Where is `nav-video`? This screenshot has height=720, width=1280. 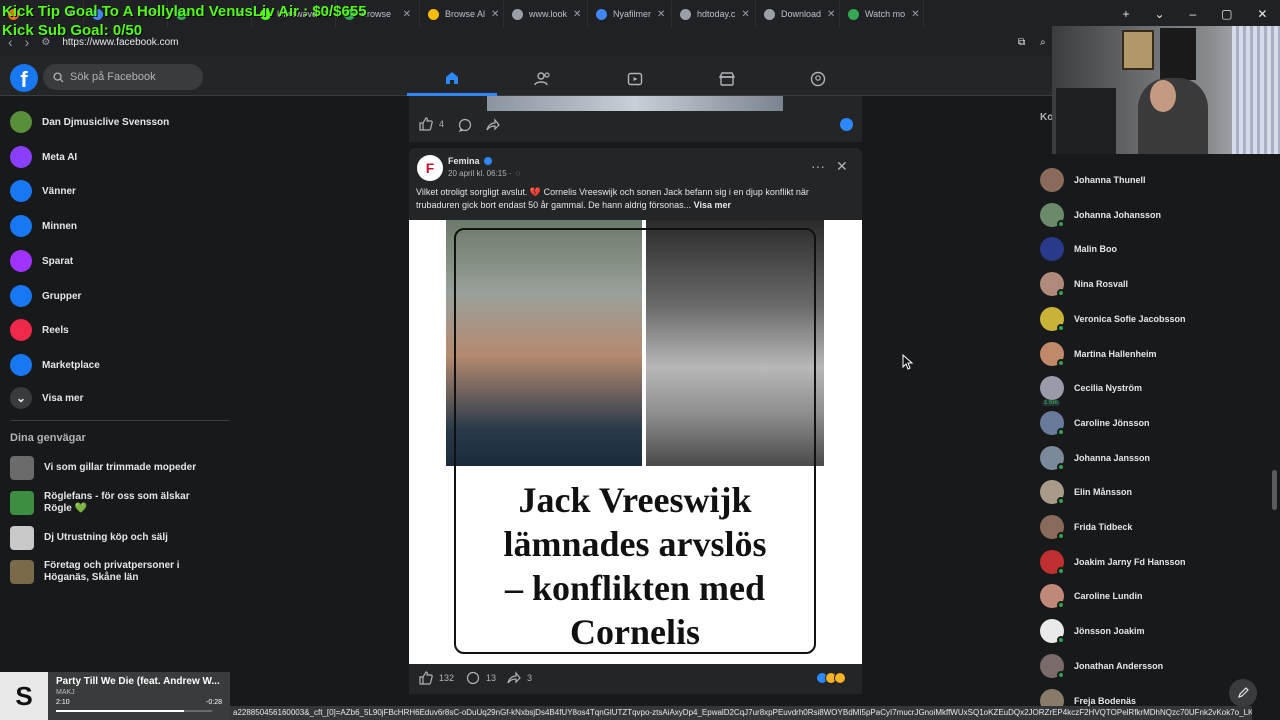
nav-video is located at coordinates (635, 79).